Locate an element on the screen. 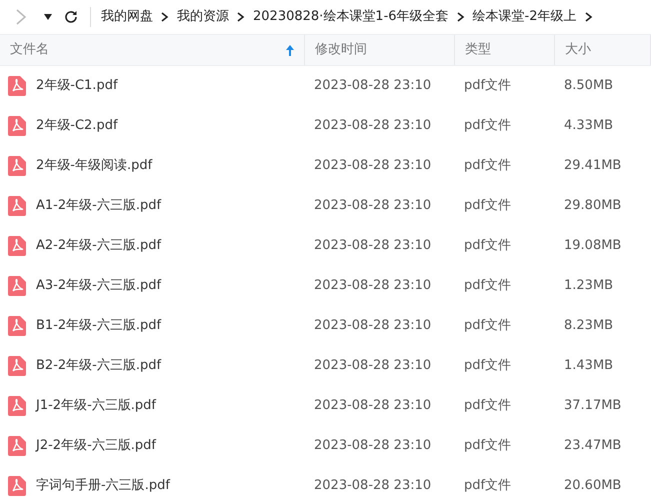  file-size: 19.08MB is located at coordinates (592, 246).